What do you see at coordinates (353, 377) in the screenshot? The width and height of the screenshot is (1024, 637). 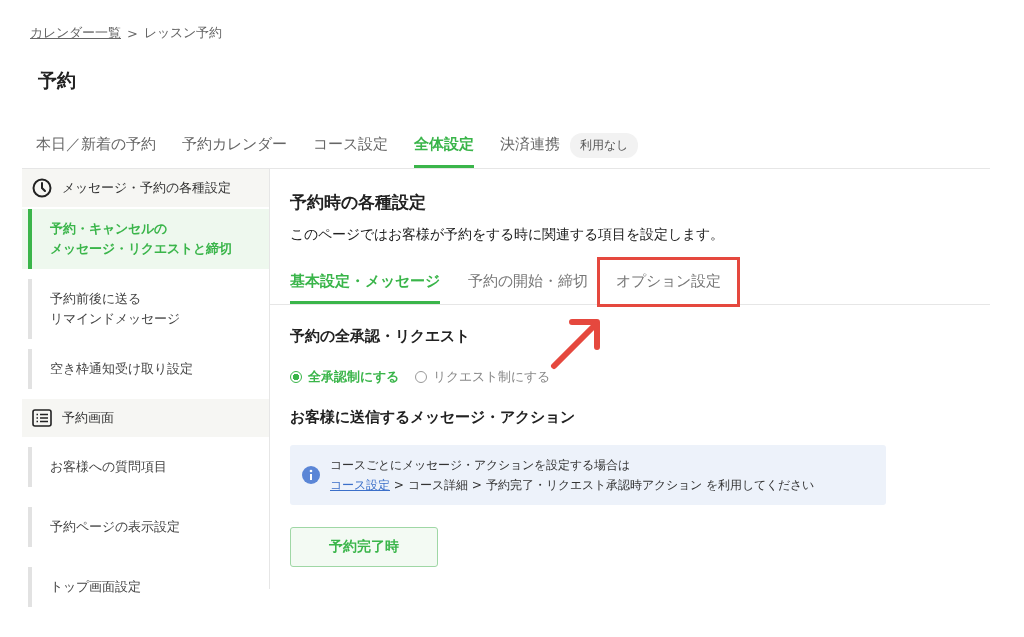 I see `radio-label: 全承認制にする` at bounding box center [353, 377].